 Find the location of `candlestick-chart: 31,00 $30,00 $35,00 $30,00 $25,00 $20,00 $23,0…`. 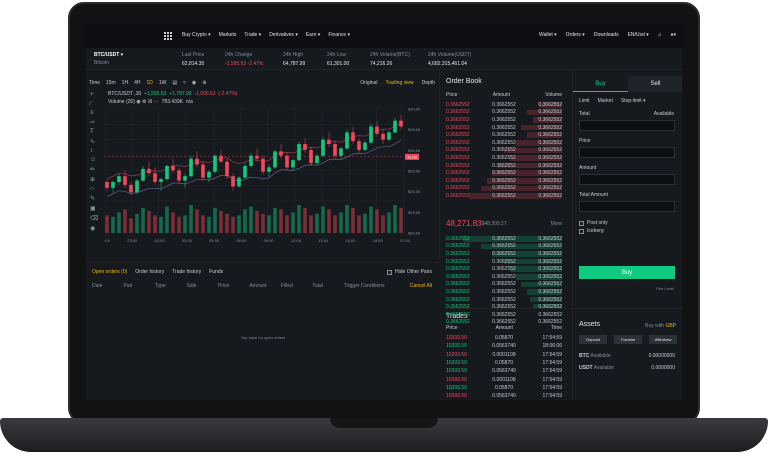

candlestick-chart: 31,00 $30,00 $35,00 $30,00 $25,00 $20,00 $23,0… is located at coordinates (271, 181).